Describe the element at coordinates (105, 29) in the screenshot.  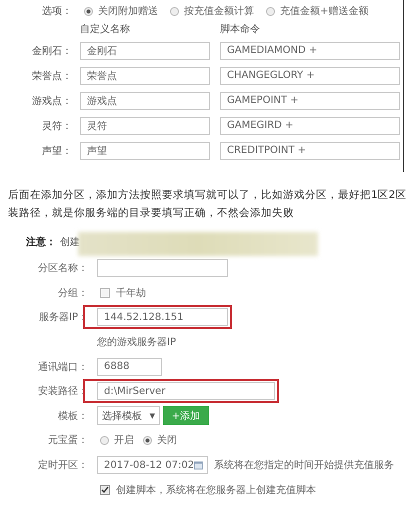
I see `column-header: 自定义名称` at that location.